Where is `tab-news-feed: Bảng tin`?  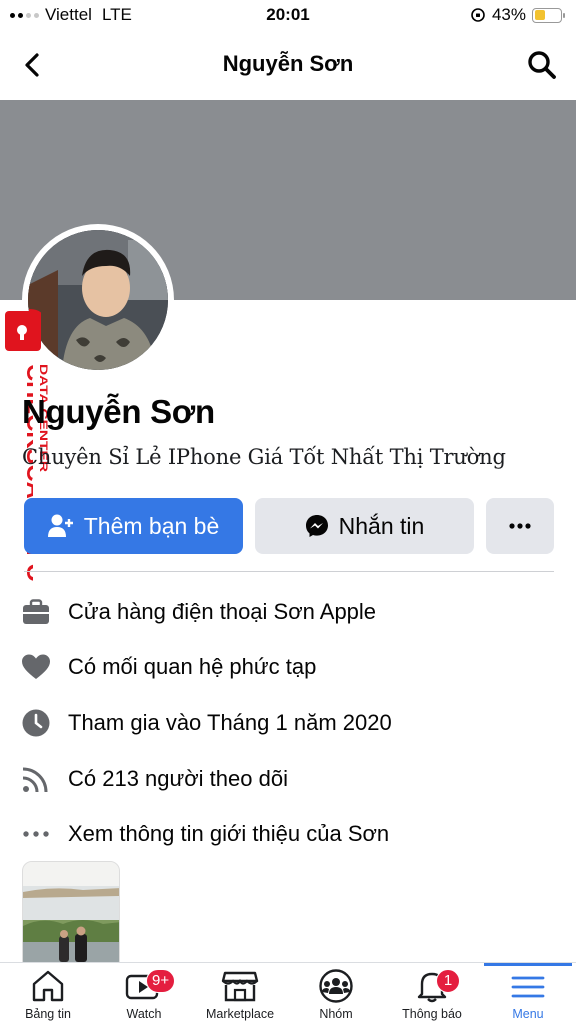
tab-news-feed: Bảng tin is located at coordinates (48, 993).